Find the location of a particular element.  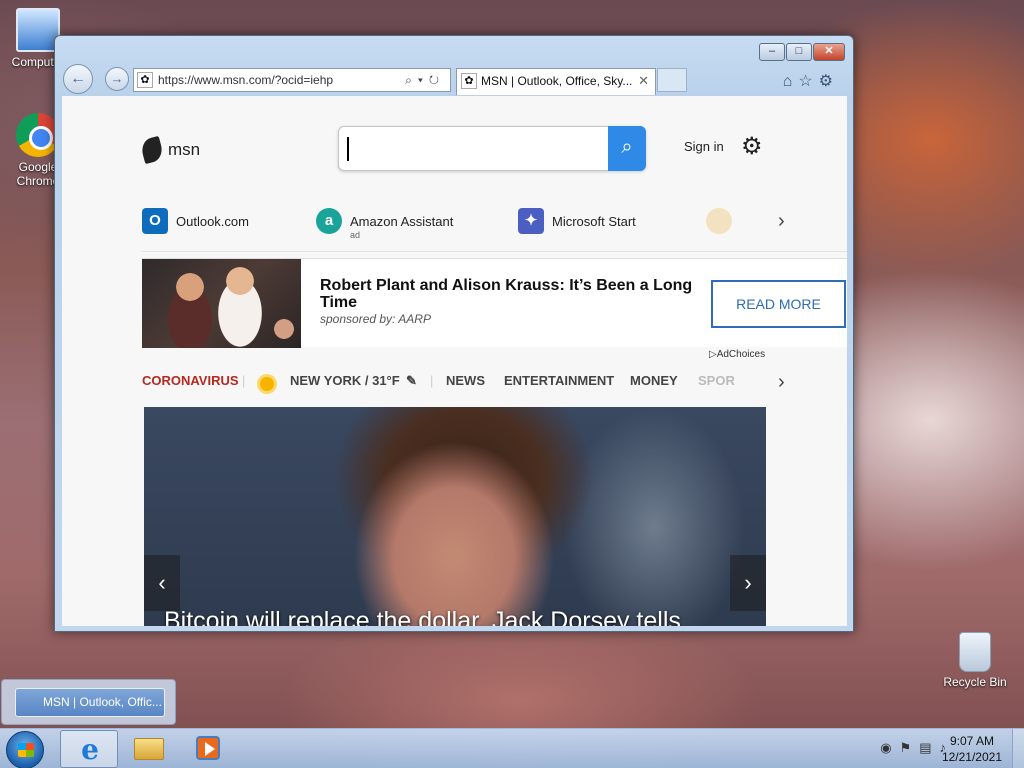

ad-sponsor: sponsored by: AARP is located at coordinates (375, 319).